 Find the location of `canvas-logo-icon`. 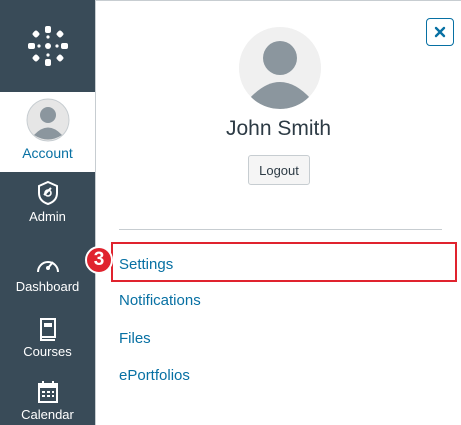

canvas-logo-icon is located at coordinates (47, 46).